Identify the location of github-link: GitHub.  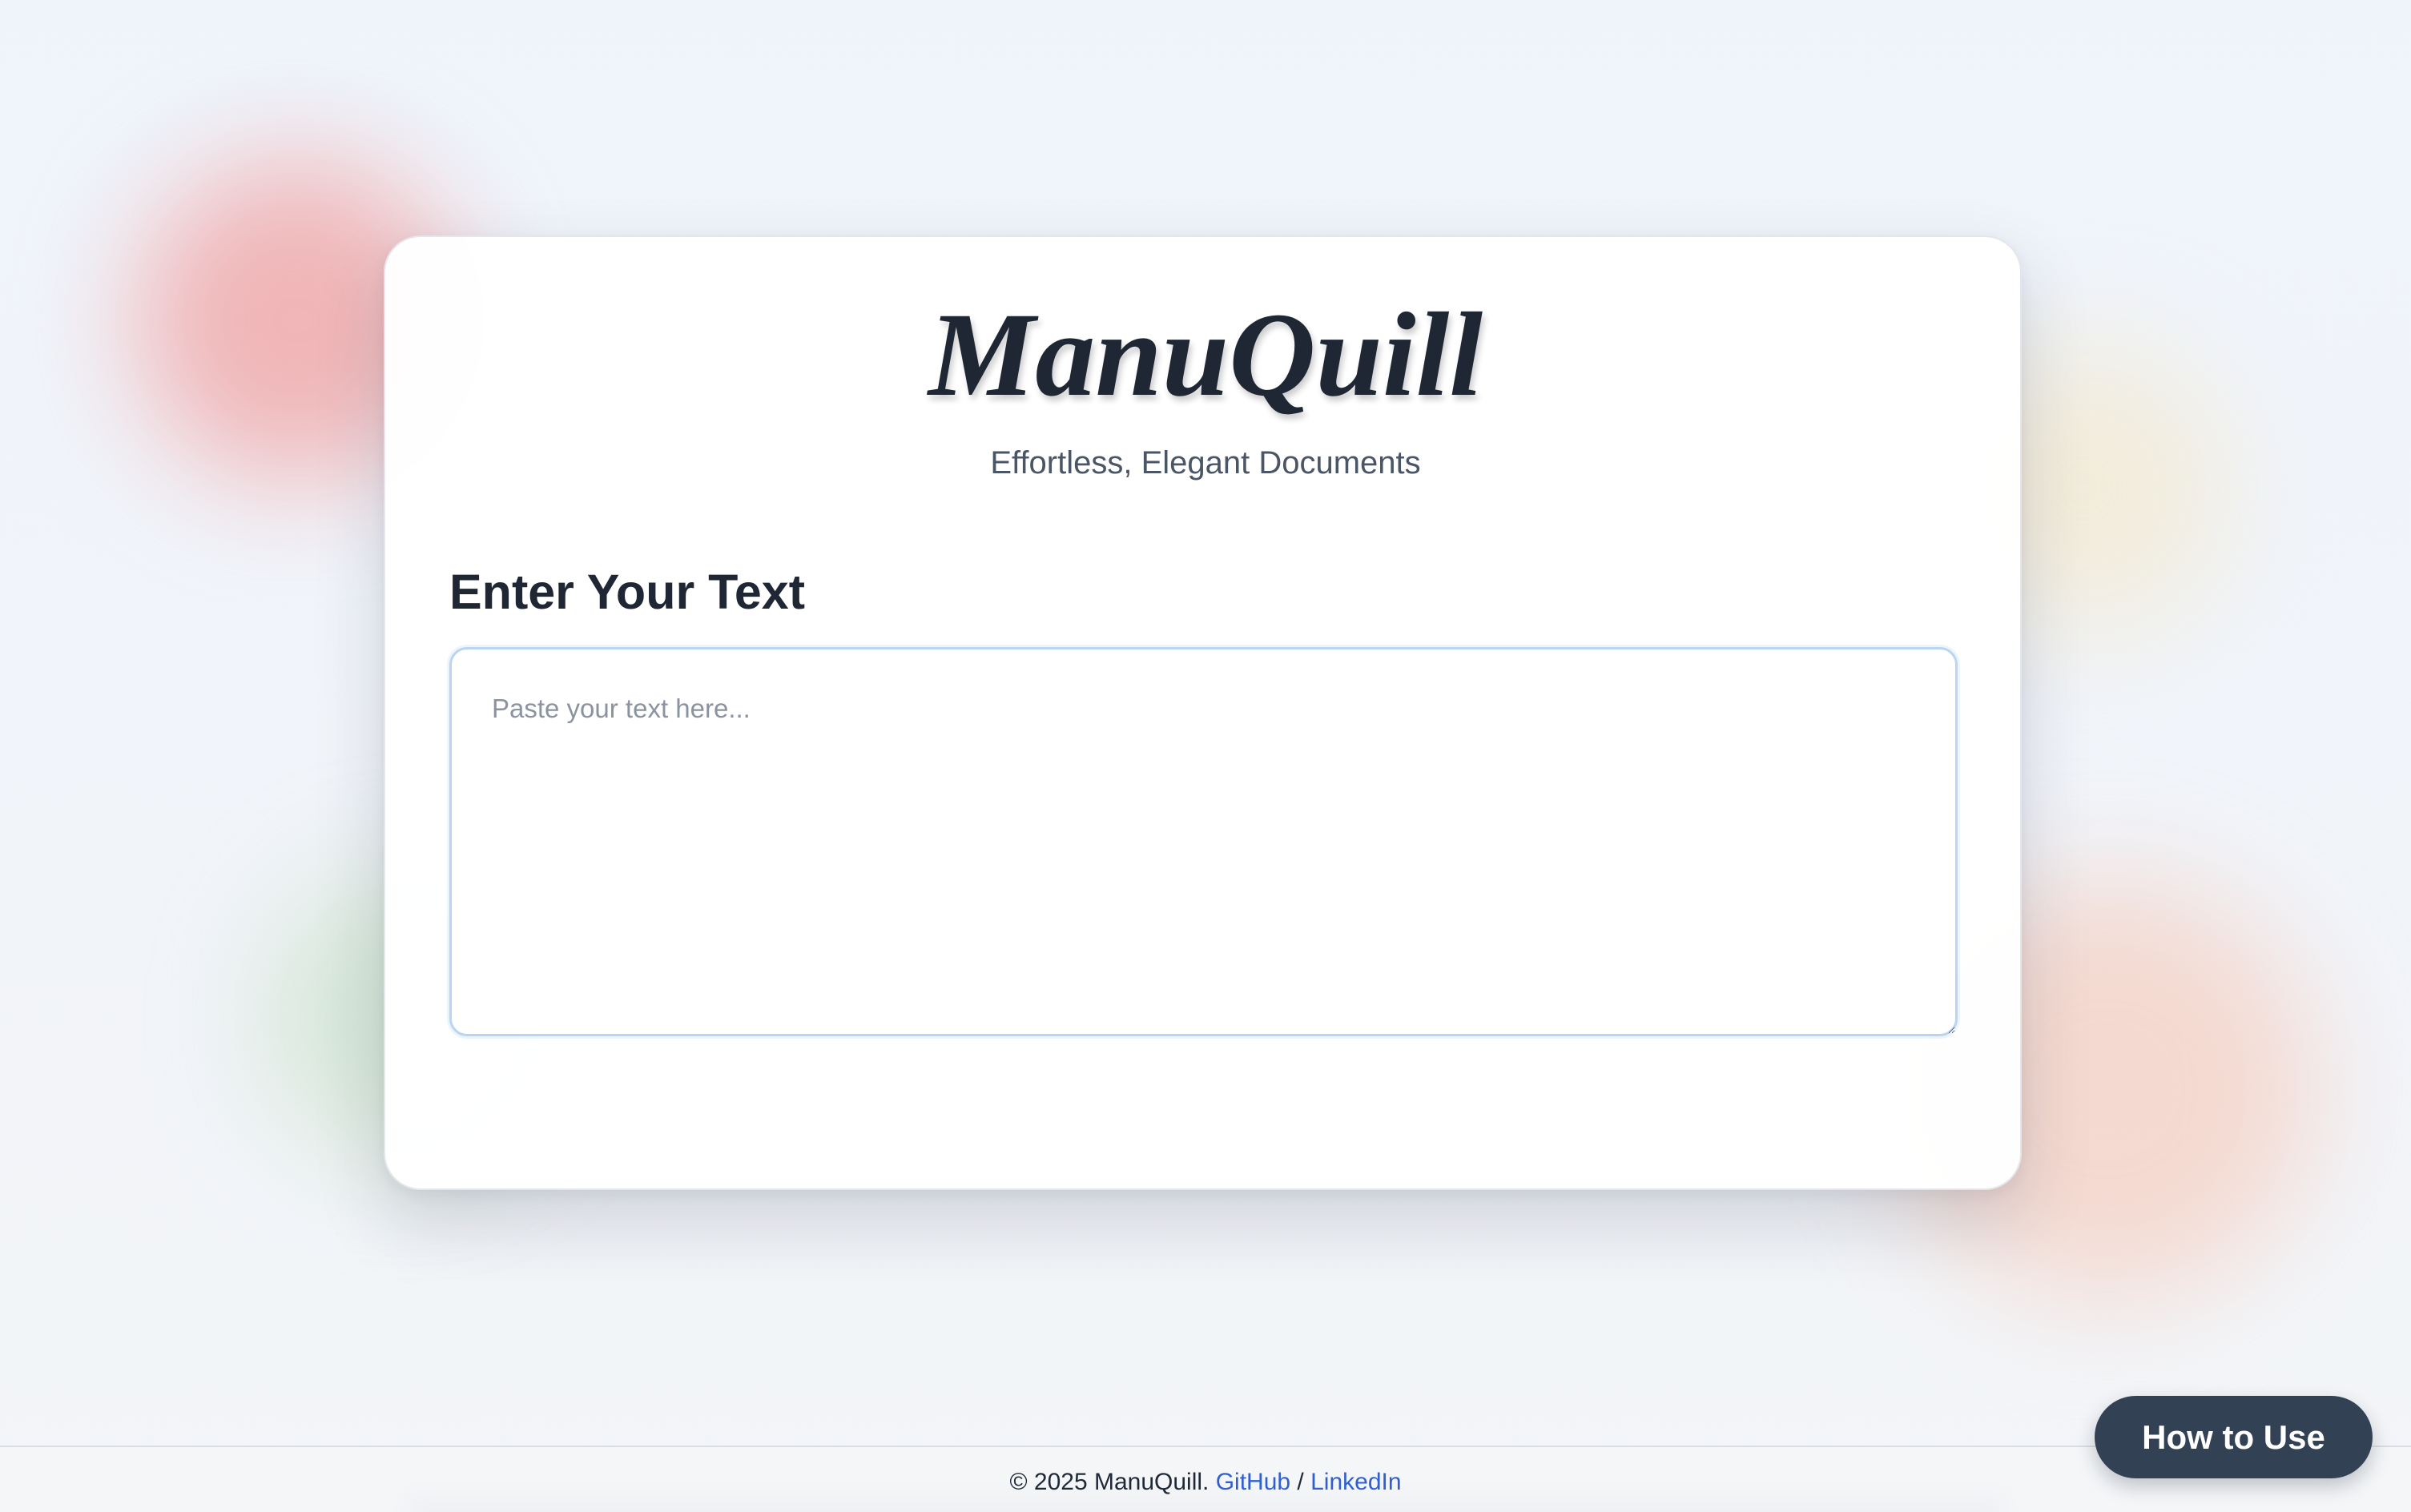
(1253, 1482).